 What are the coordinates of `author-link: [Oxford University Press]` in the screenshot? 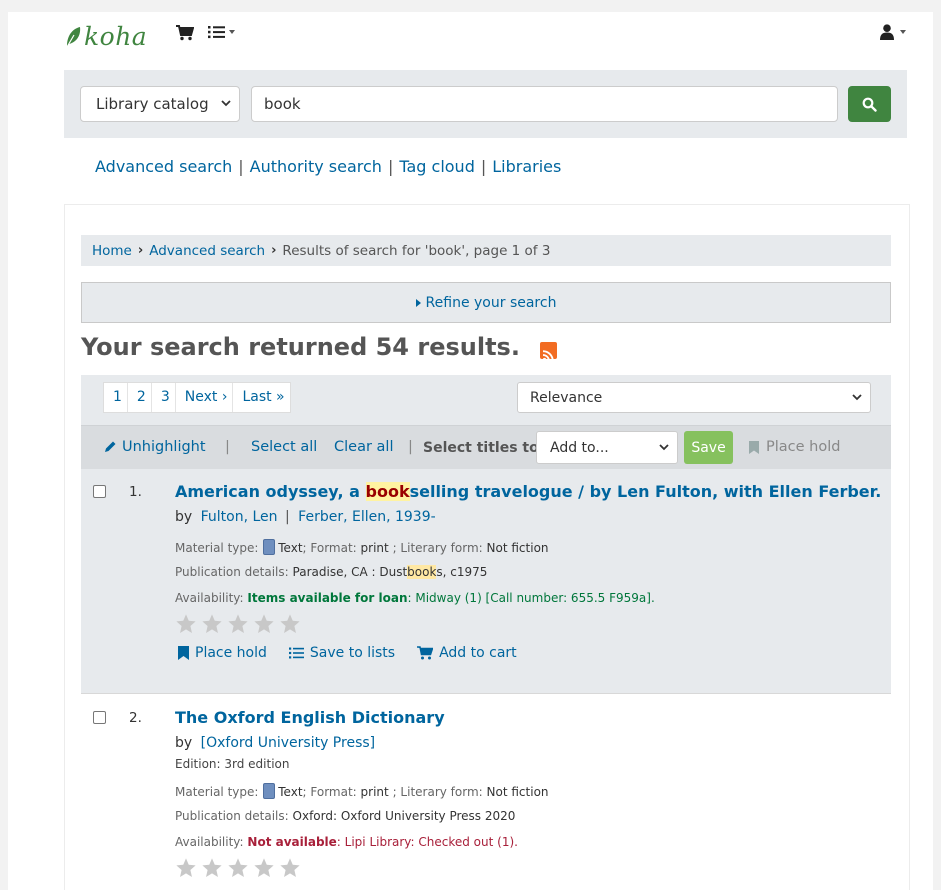 It's located at (288, 743).